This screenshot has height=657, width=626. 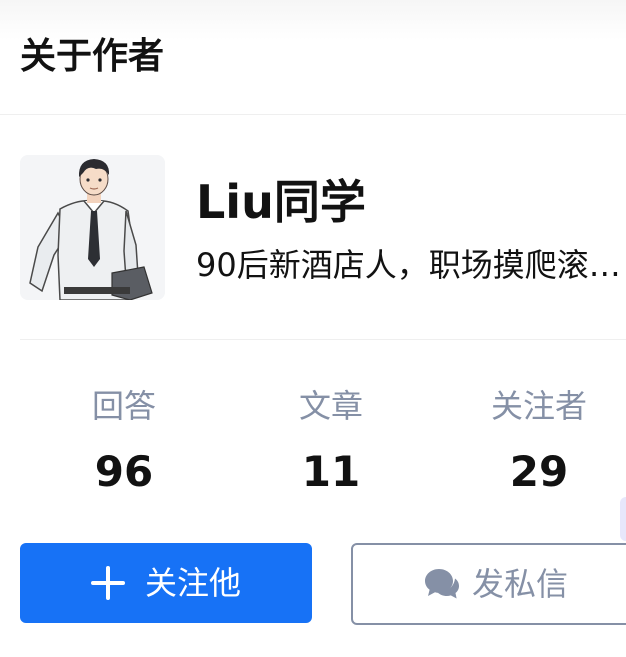 I want to click on stat-value: 96, so click(x=124, y=471).